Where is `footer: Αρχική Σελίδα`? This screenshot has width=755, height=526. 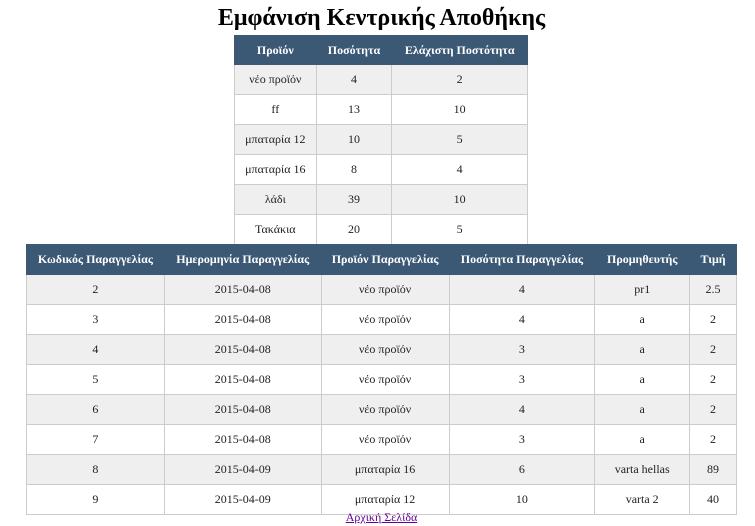
footer: Αρχική Σελίδα is located at coordinates (377, 517).